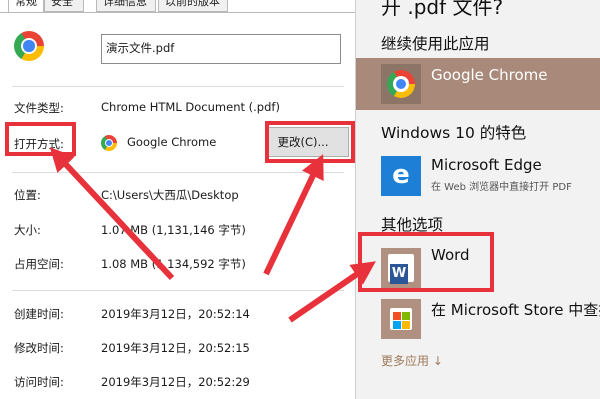 This screenshot has height=399, width=600. What do you see at coordinates (332, 292) in the screenshot?
I see `arrow-to-word` at bounding box center [332, 292].